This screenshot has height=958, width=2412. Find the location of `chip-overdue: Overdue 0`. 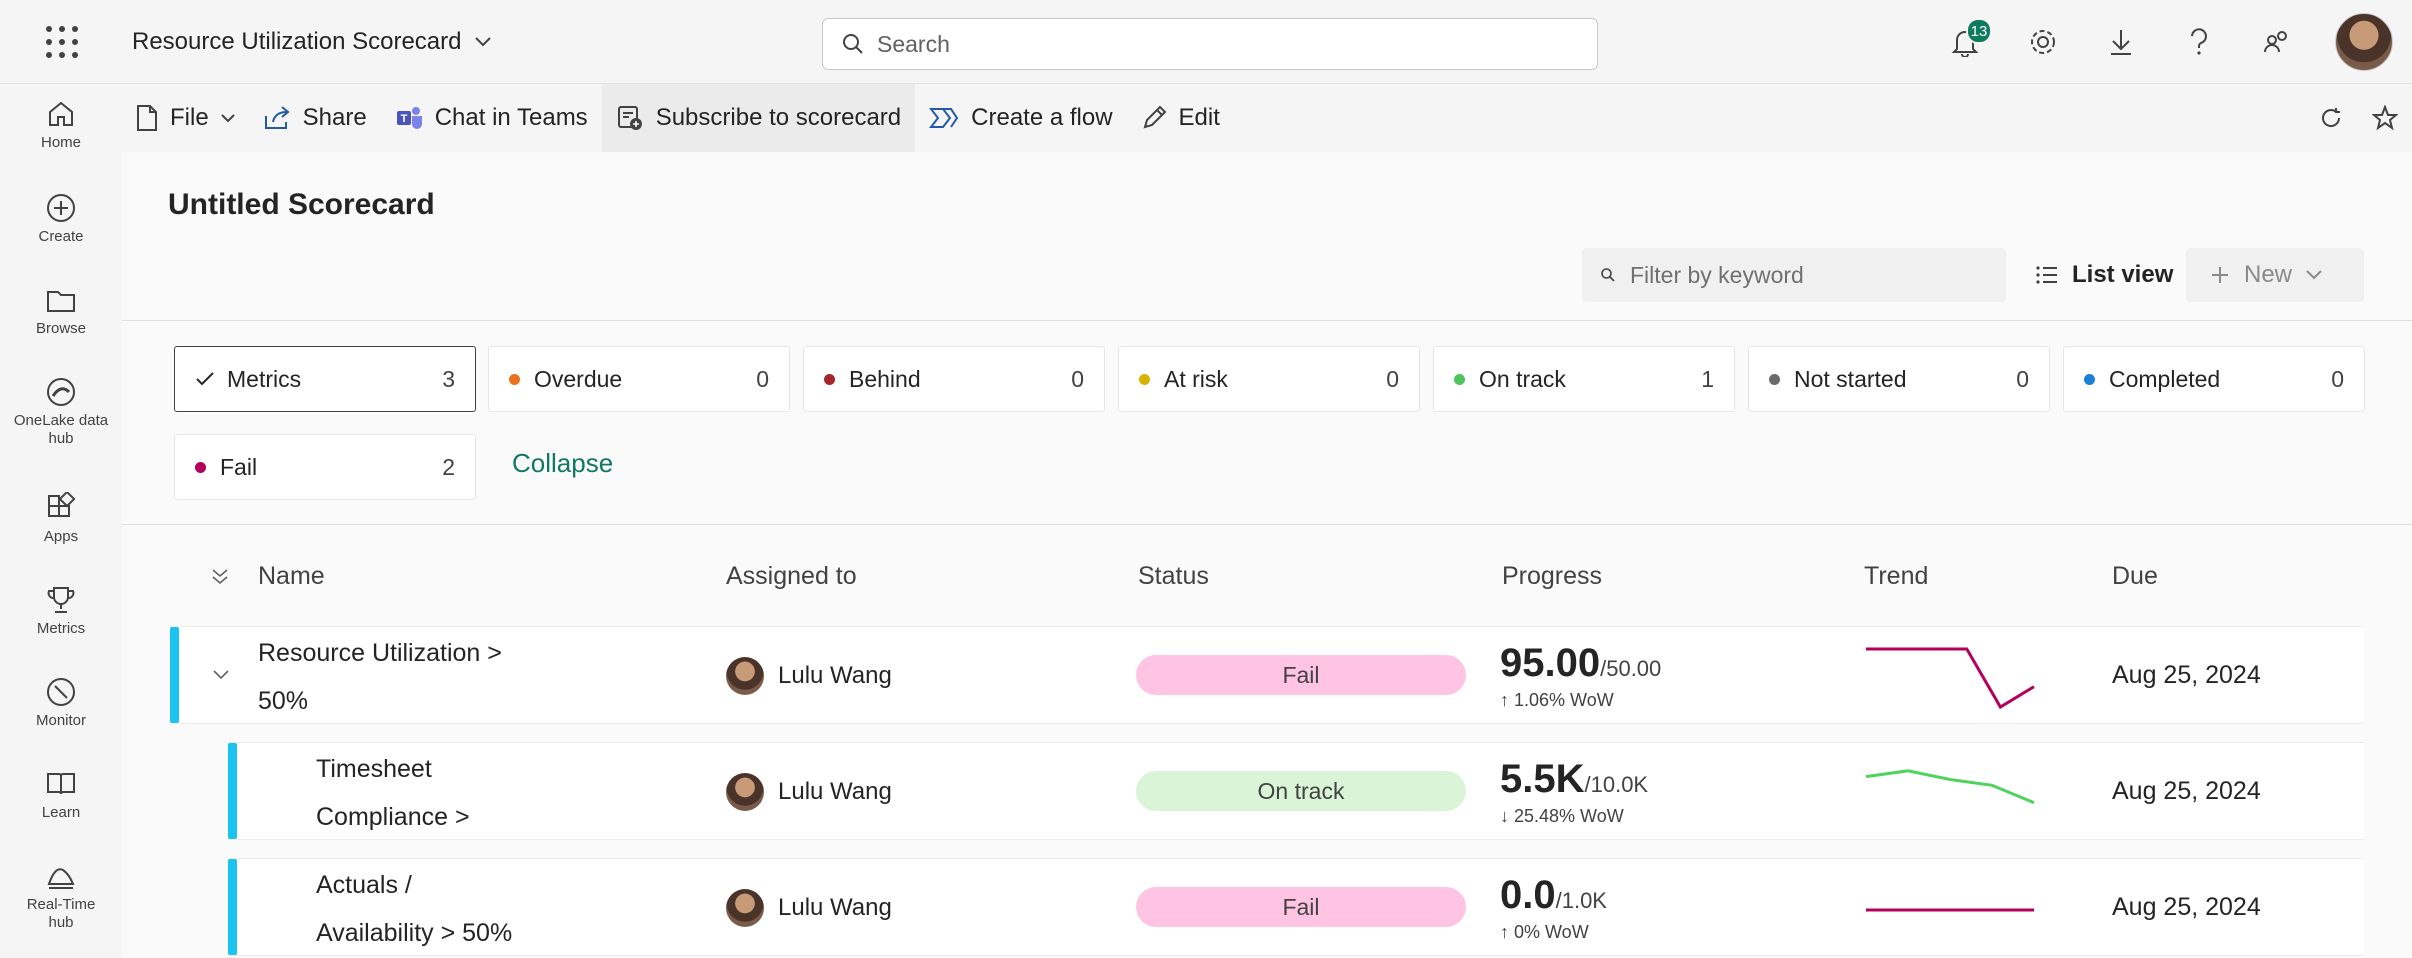

chip-overdue: Overdue 0 is located at coordinates (639, 379).